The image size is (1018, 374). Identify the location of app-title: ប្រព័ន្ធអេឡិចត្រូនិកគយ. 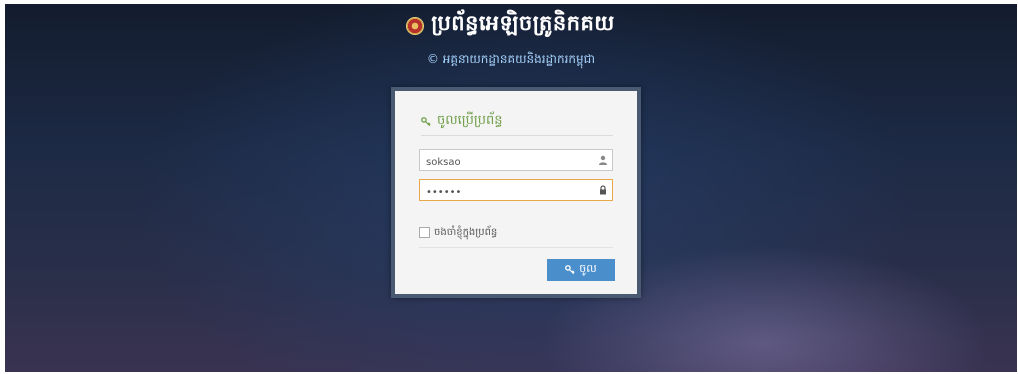
(523, 22).